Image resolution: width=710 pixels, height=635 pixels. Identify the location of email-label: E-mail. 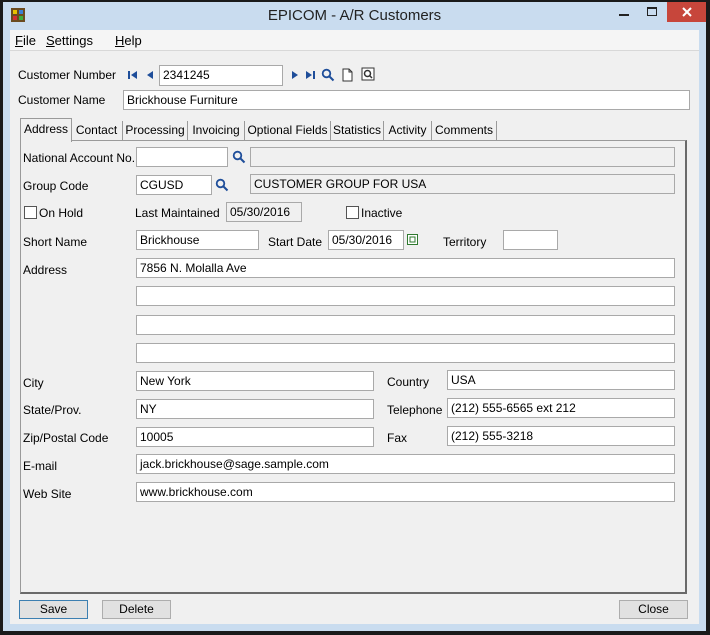
(40, 466).